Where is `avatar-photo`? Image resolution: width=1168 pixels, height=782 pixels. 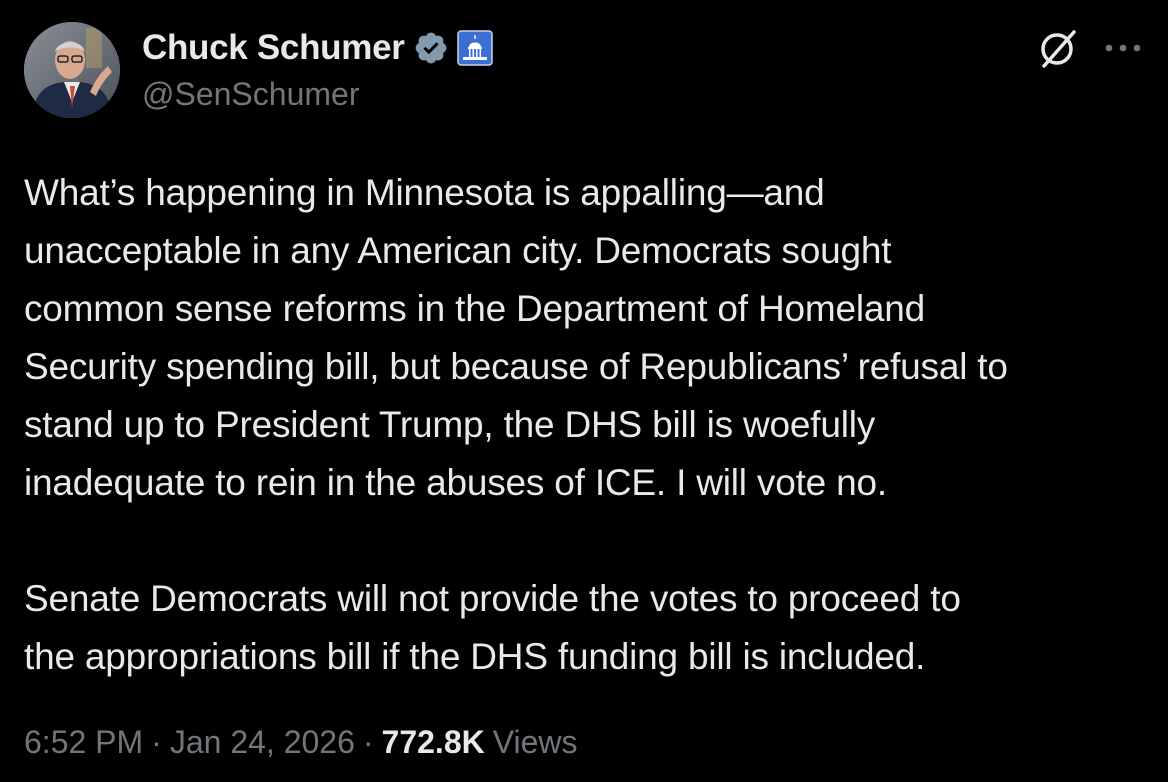
avatar-photo is located at coordinates (72, 70).